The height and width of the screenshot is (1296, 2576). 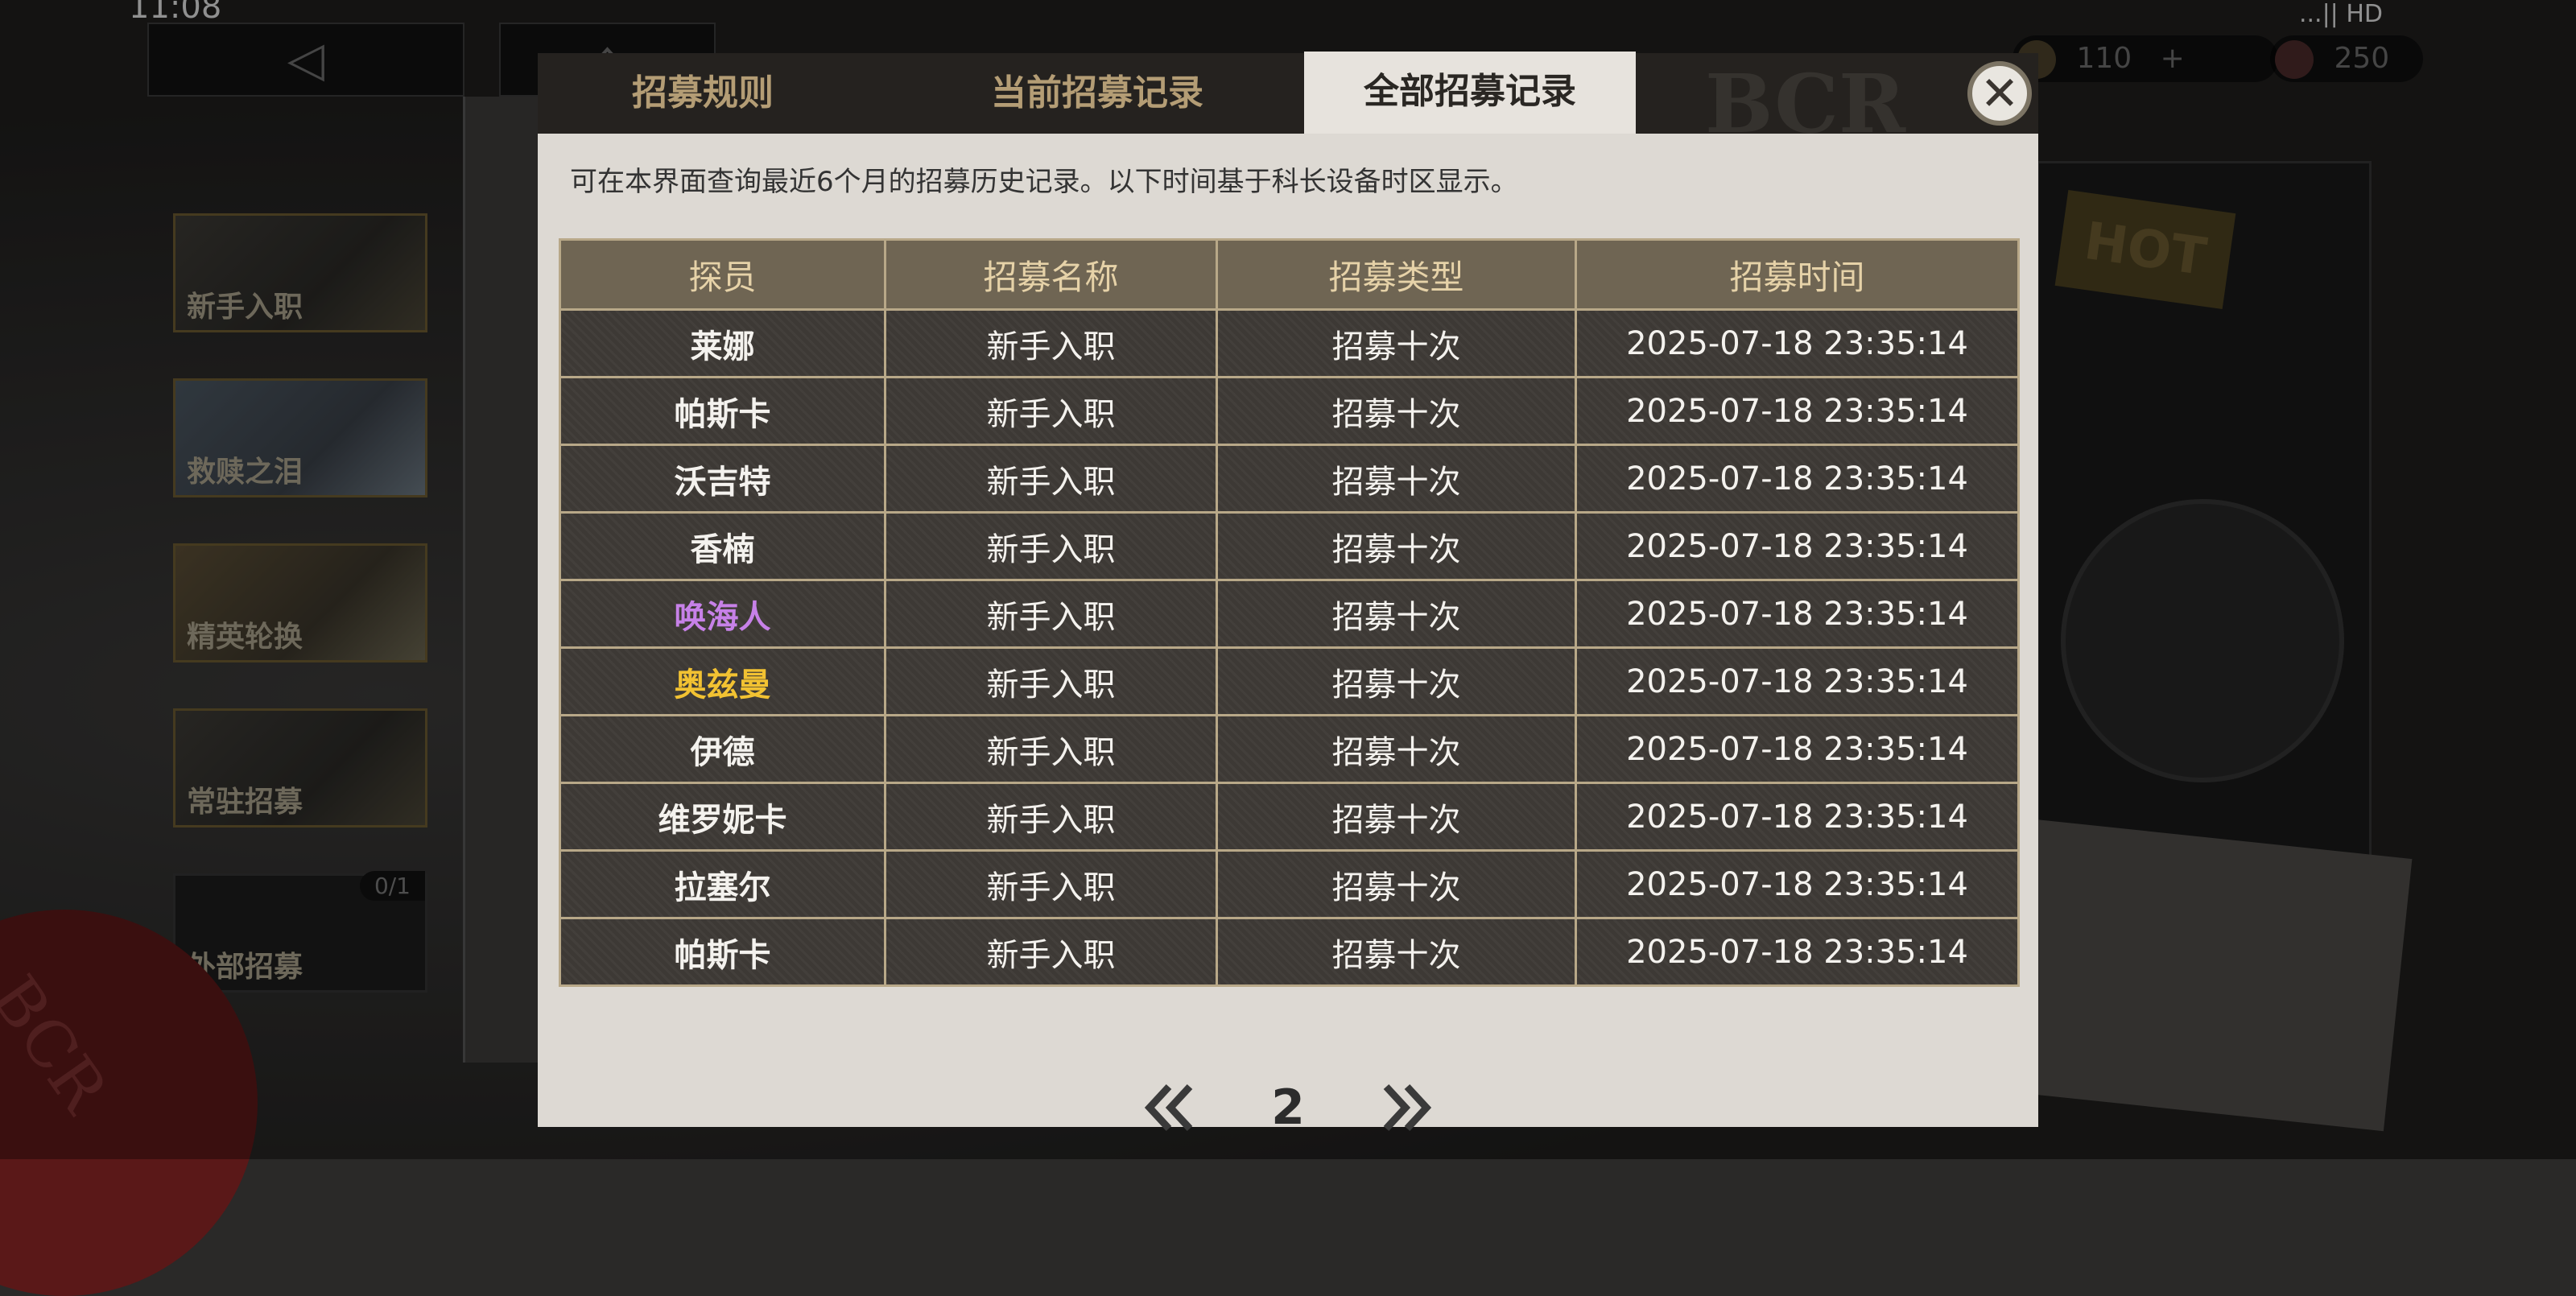 I want to click on agent-name-cell: 香楠, so click(x=722, y=546).